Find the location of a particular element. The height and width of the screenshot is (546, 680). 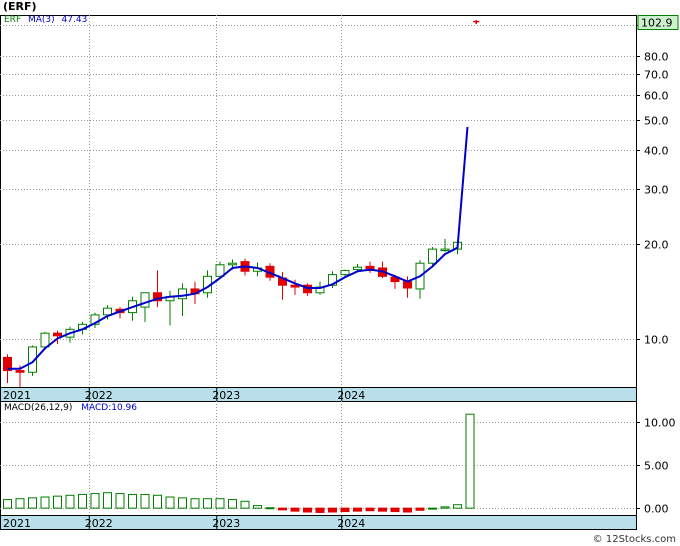

price-tick-label: 10.0 is located at coordinates (656, 340).